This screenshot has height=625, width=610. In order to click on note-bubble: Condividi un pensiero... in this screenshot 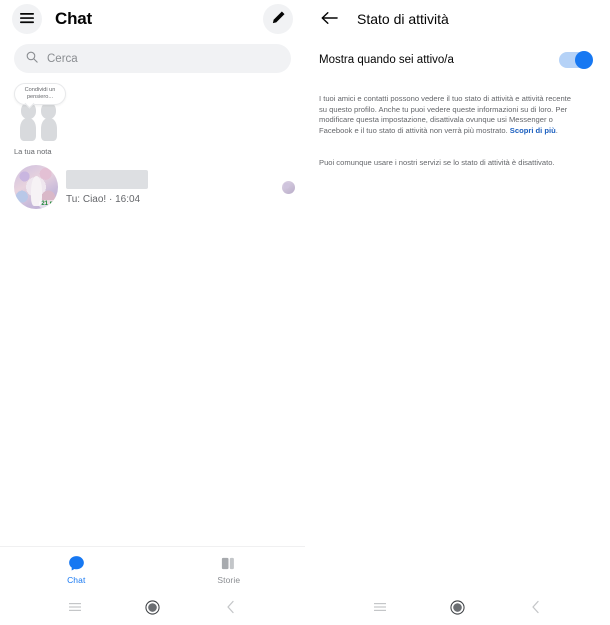, I will do `click(40, 94)`.